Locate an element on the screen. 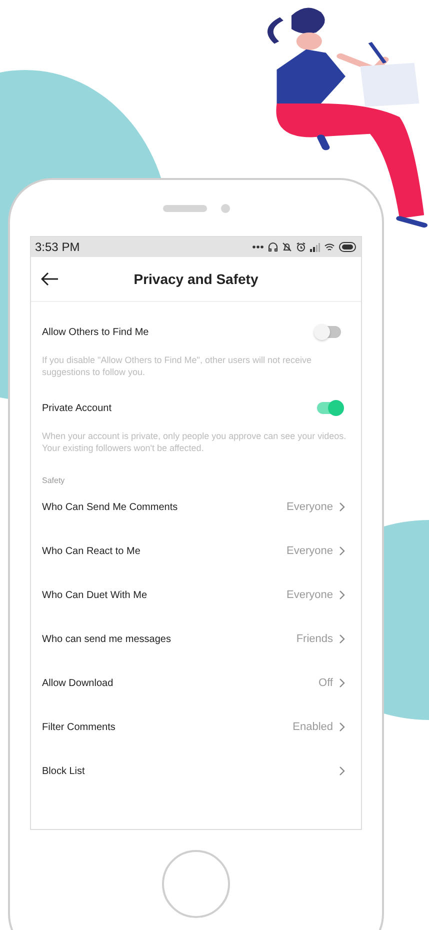 The height and width of the screenshot is (930, 429). settings-row: Allow Download Off is located at coordinates (196, 683).